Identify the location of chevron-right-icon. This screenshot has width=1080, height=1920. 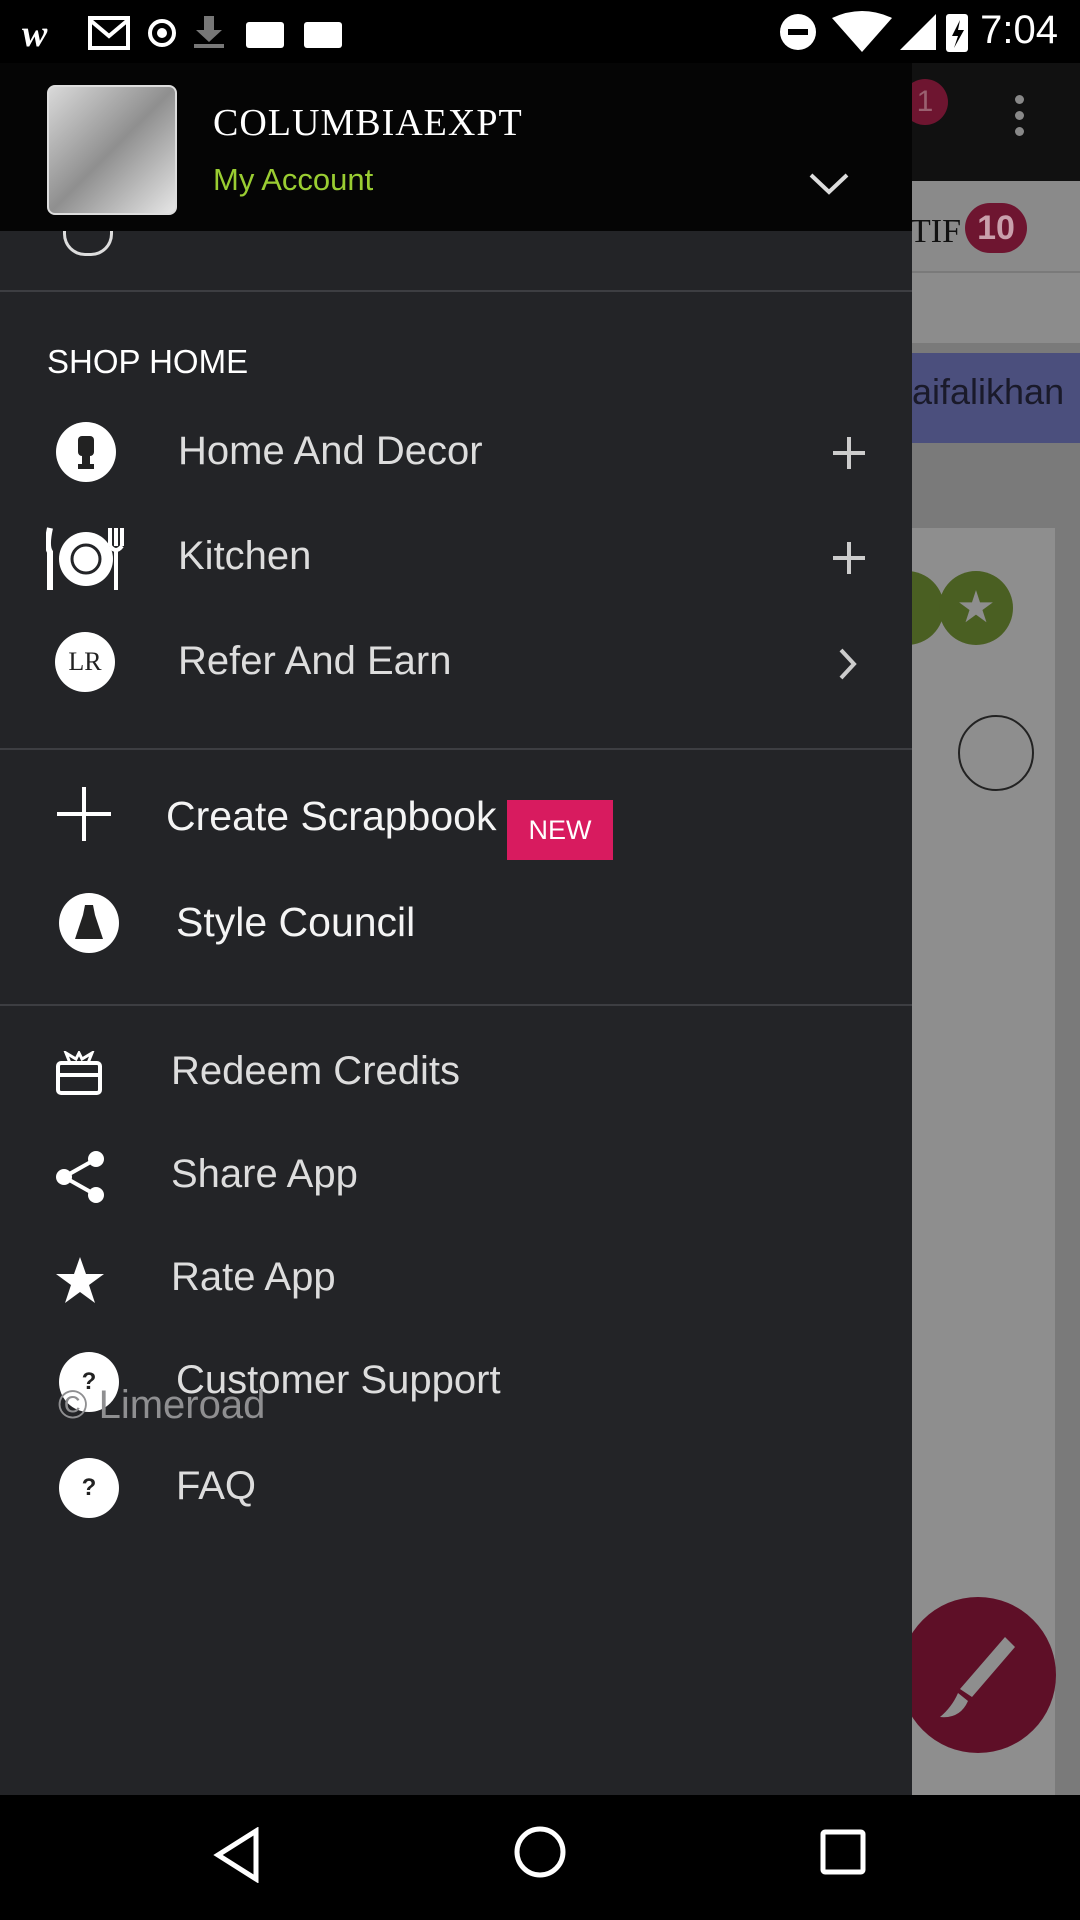
(848, 664).